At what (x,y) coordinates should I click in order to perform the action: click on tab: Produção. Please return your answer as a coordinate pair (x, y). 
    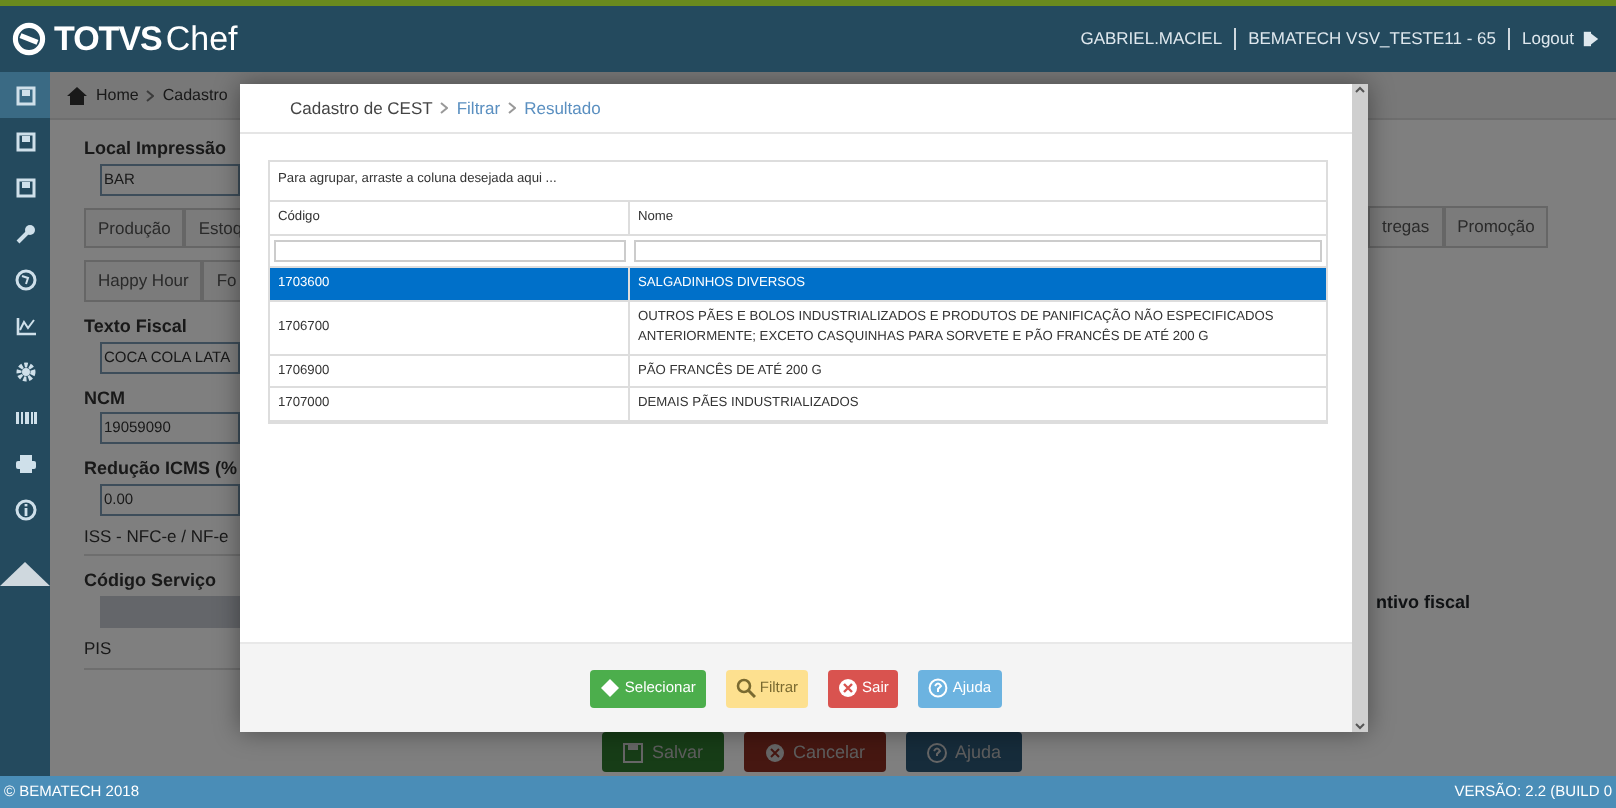
    Looking at the image, I should click on (134, 228).